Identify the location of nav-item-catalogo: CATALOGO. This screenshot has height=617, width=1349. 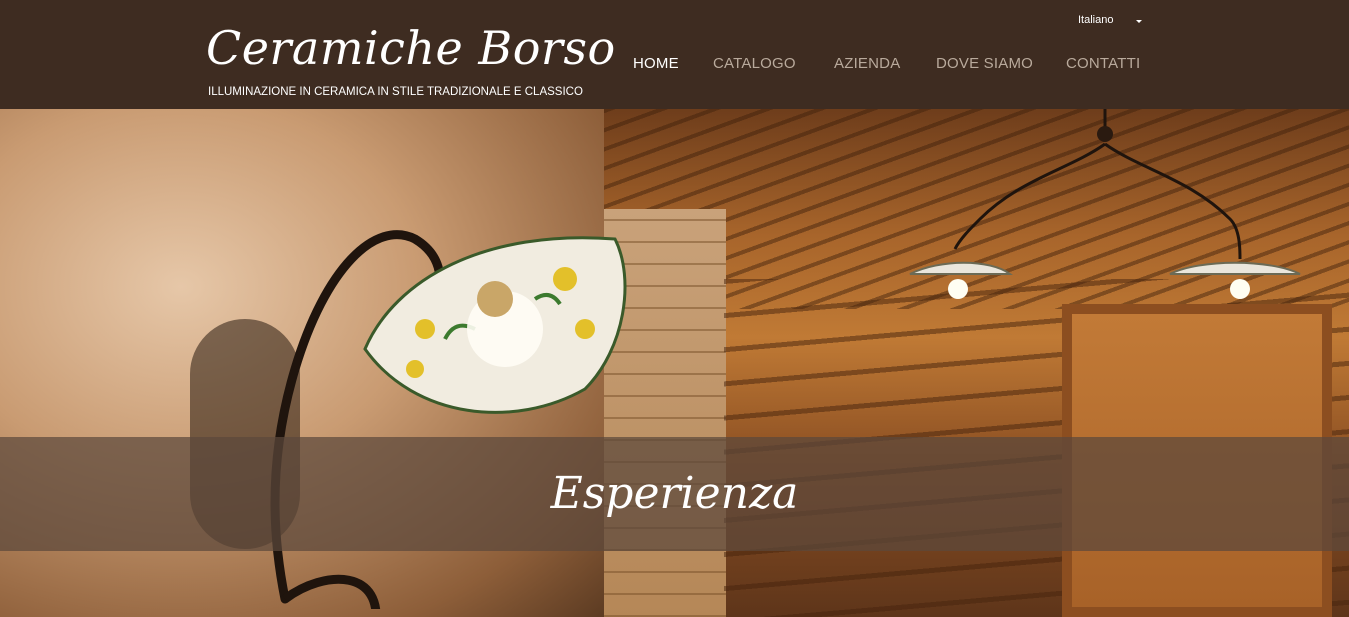
(754, 63).